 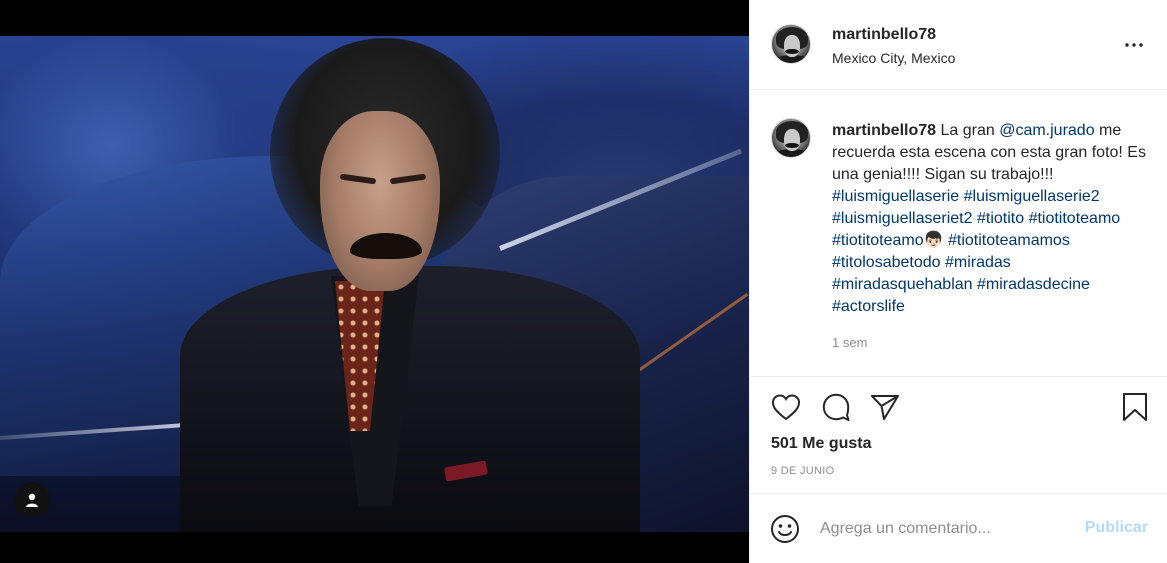 What do you see at coordinates (978, 262) in the screenshot?
I see `hashtag: #miradas` at bounding box center [978, 262].